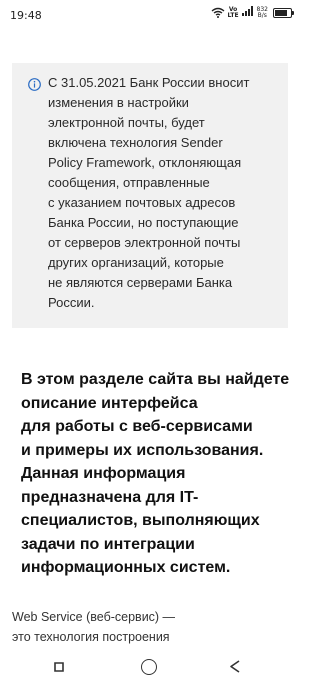  I want to click on intro-line: информационных систем., so click(126, 567).